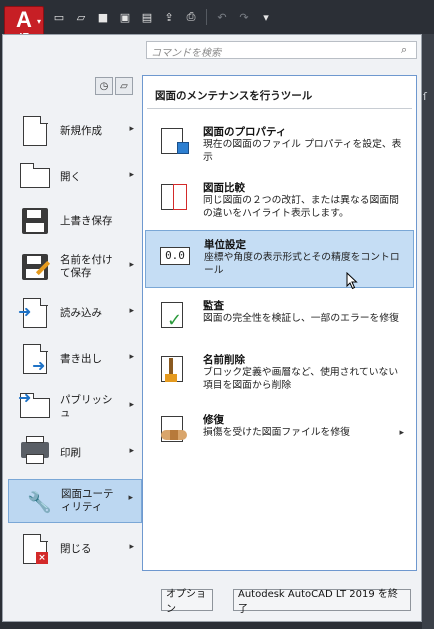  I want to click on quick-access-toolbar: ▭ ▱ ■ ▣ ▤ ⇪ ⎙ ↶ ↷ ▾, so click(162, 17).